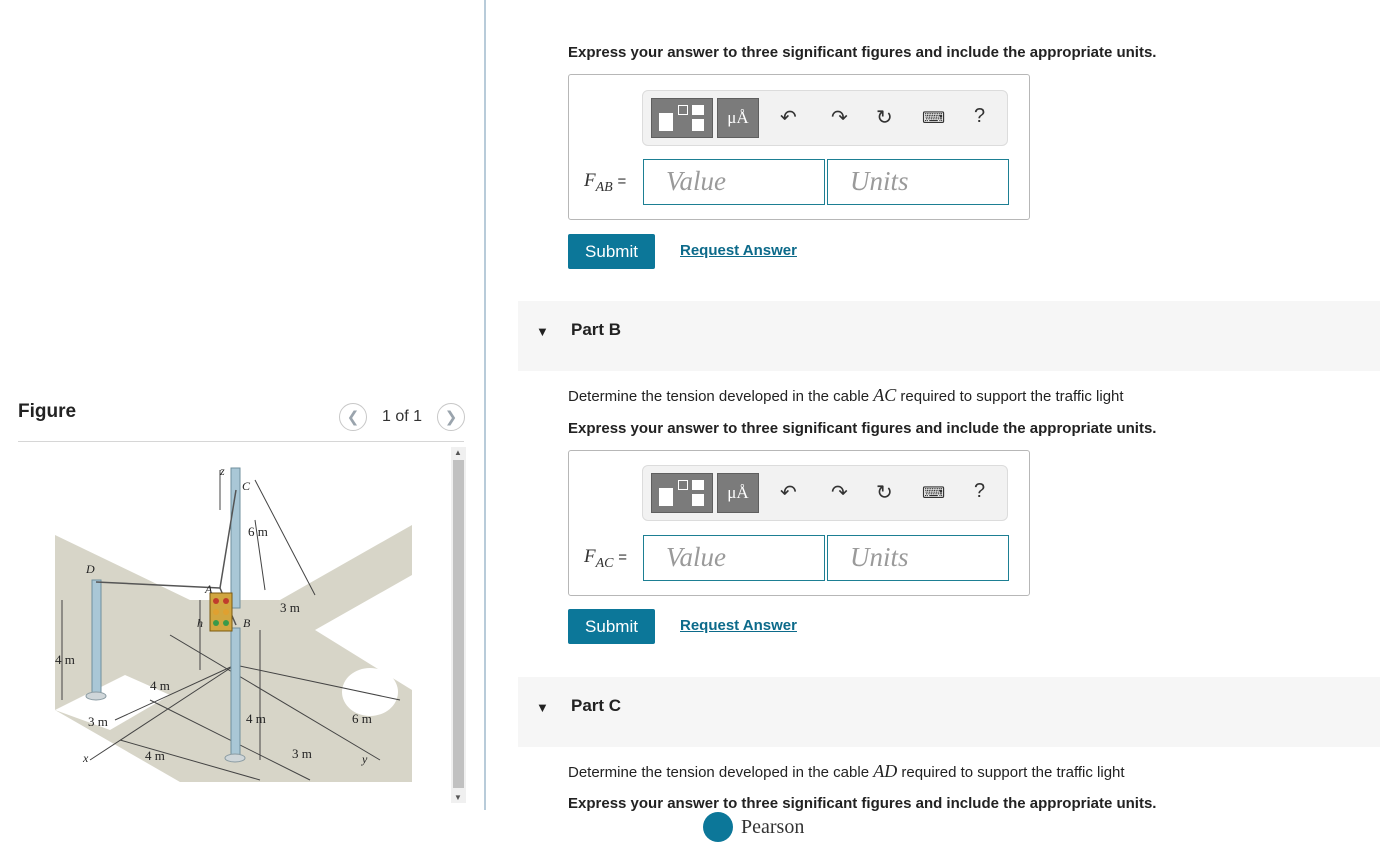  Describe the element at coordinates (918, 182) in the screenshot. I see `part-a-units-input: Units` at that location.